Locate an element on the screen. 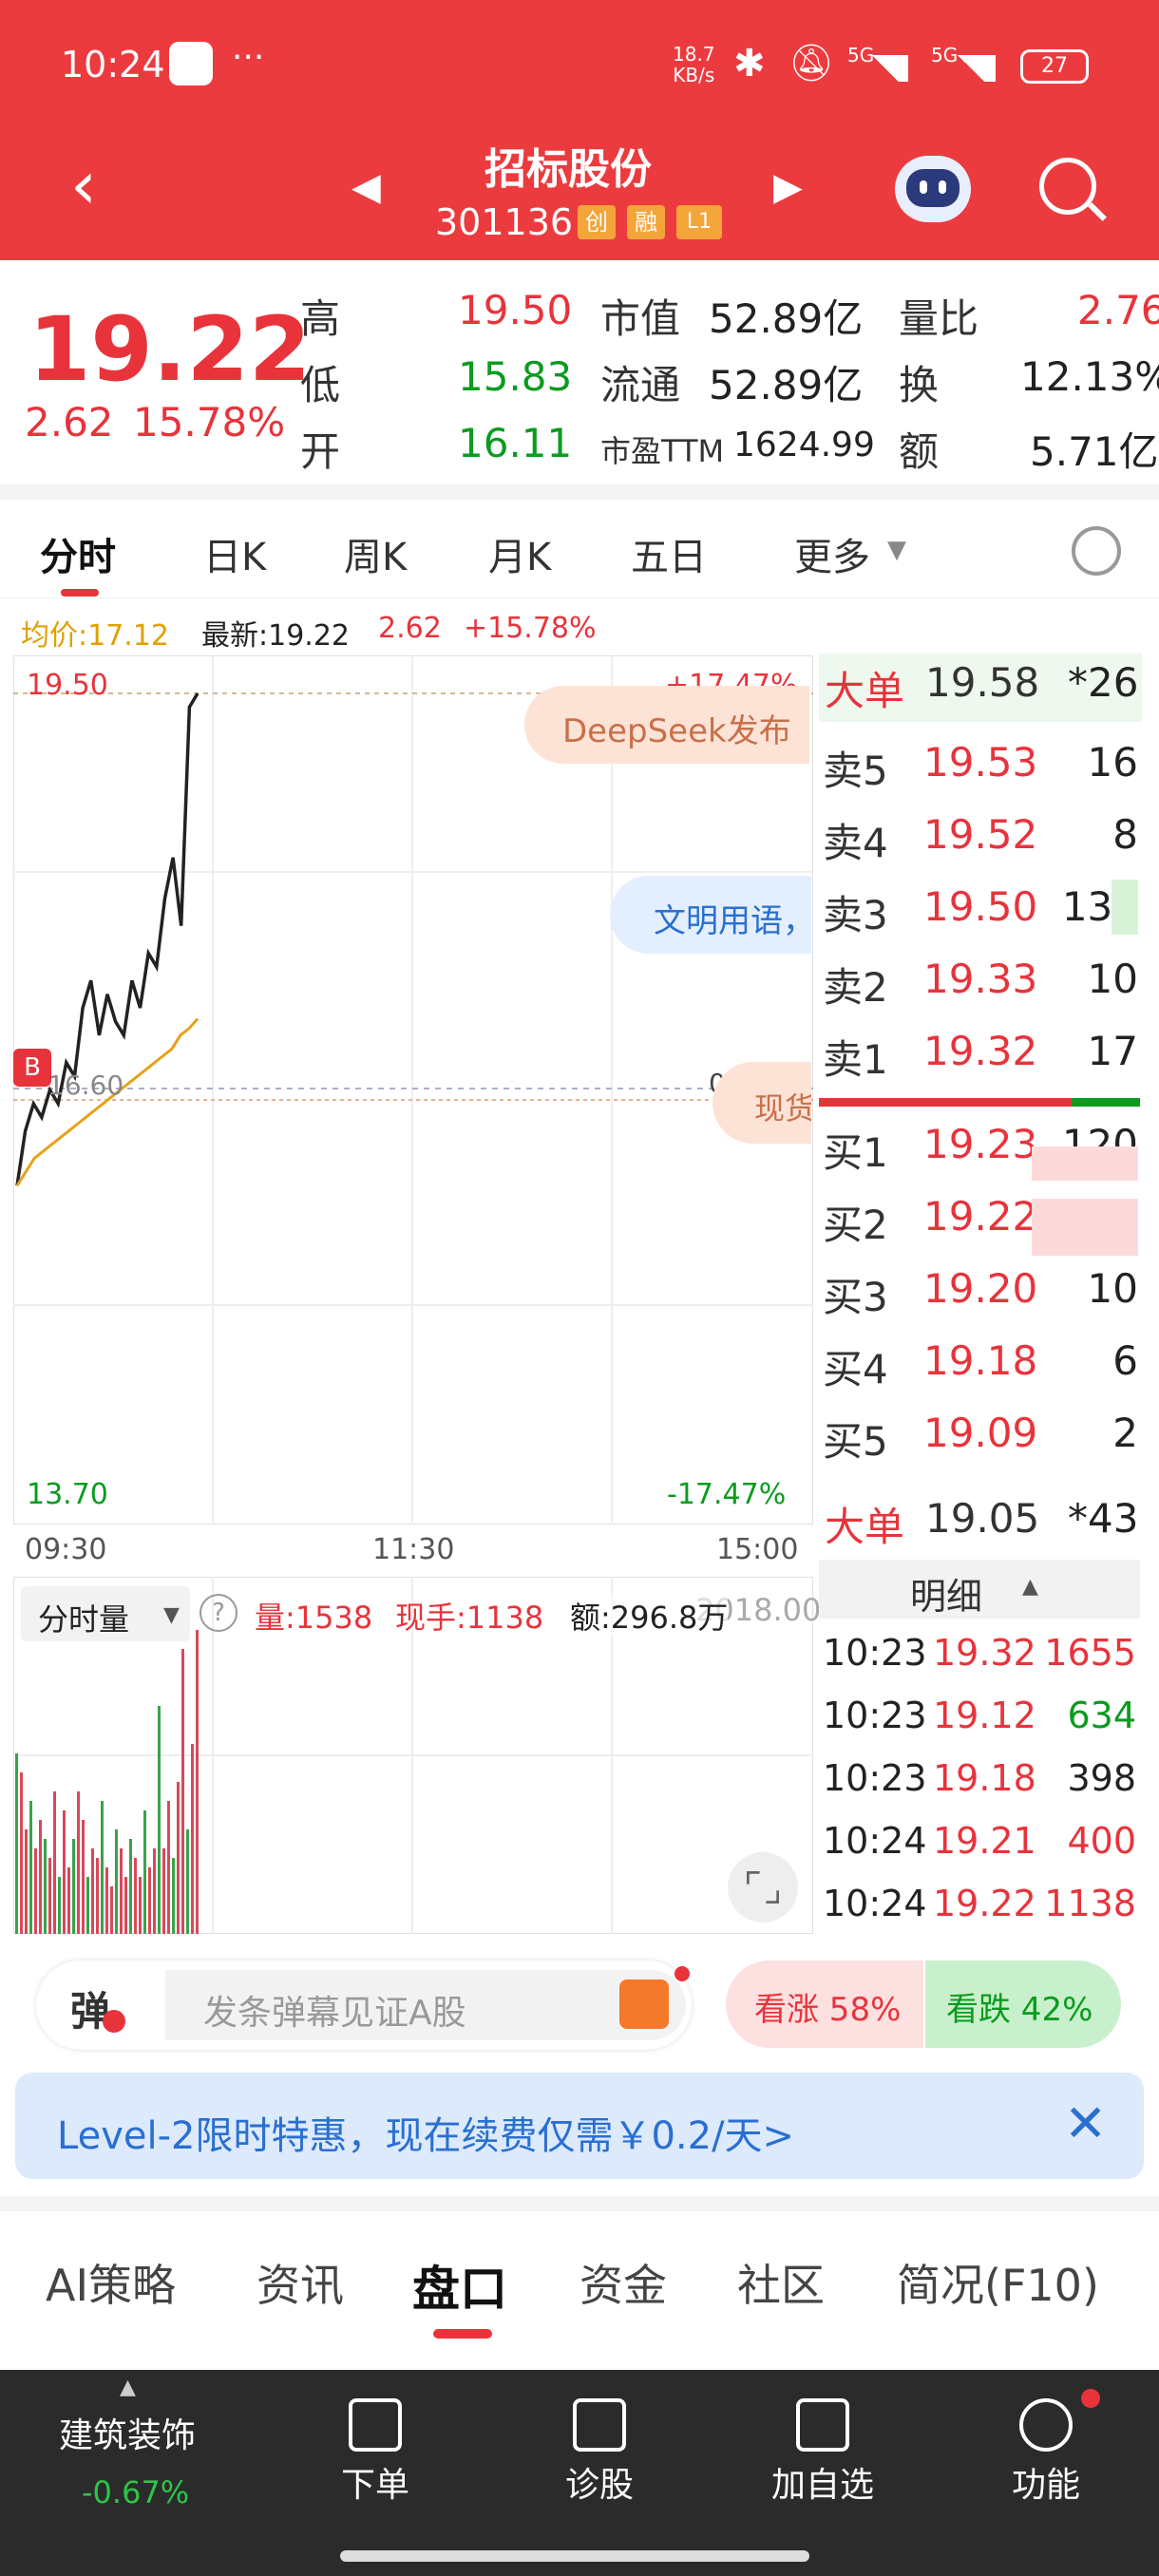  settings-icon is located at coordinates (1096, 551).